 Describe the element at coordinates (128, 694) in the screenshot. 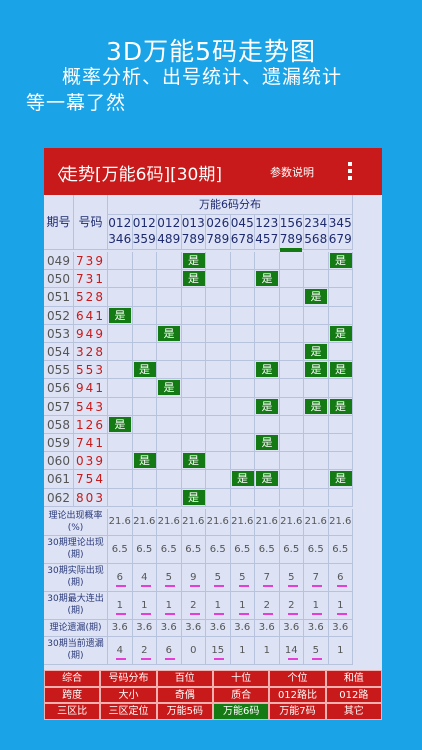

I see `category-button: 大小` at that location.